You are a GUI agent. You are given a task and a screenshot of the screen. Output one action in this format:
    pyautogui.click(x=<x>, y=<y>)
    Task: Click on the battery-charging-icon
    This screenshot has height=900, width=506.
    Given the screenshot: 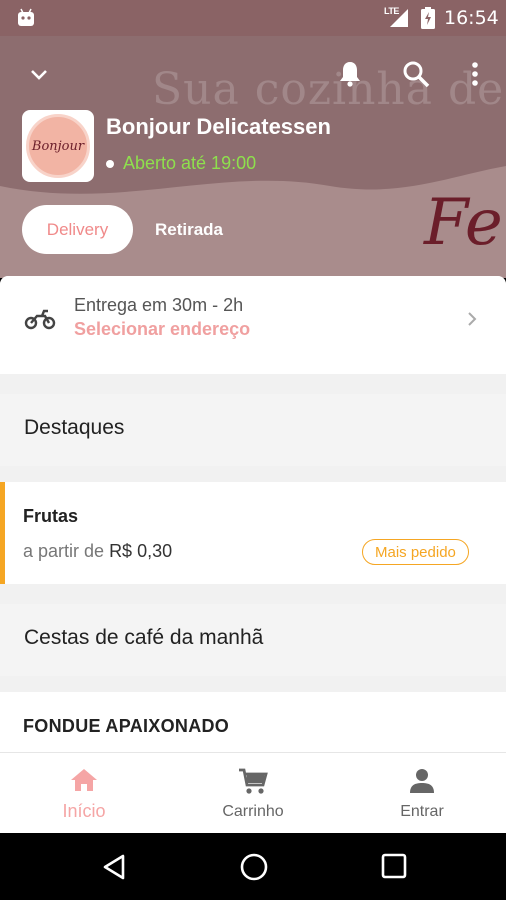 What is the action you would take?
    pyautogui.click(x=428, y=18)
    